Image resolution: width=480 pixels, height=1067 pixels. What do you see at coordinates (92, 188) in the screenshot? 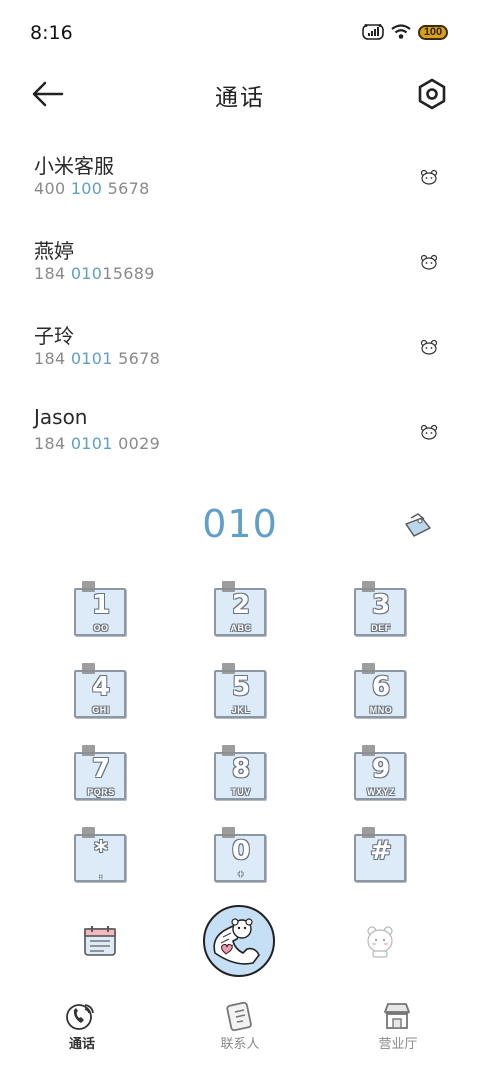
I see `contact-number: 400 100 5678` at bounding box center [92, 188].